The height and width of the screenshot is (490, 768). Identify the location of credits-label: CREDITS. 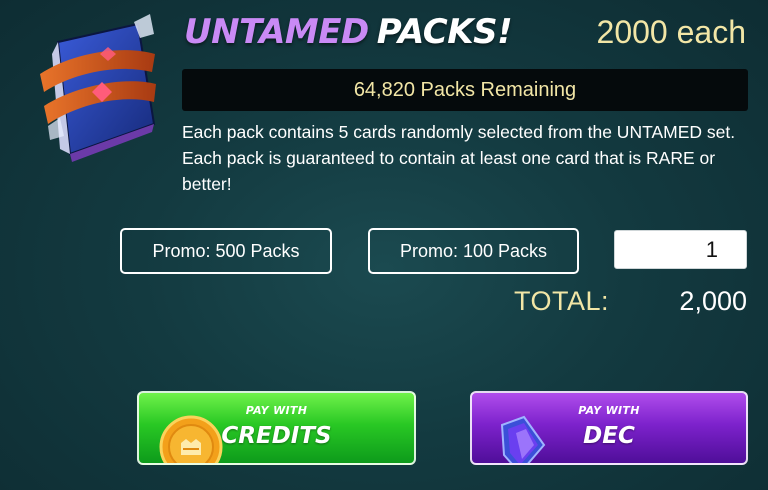
(276, 436).